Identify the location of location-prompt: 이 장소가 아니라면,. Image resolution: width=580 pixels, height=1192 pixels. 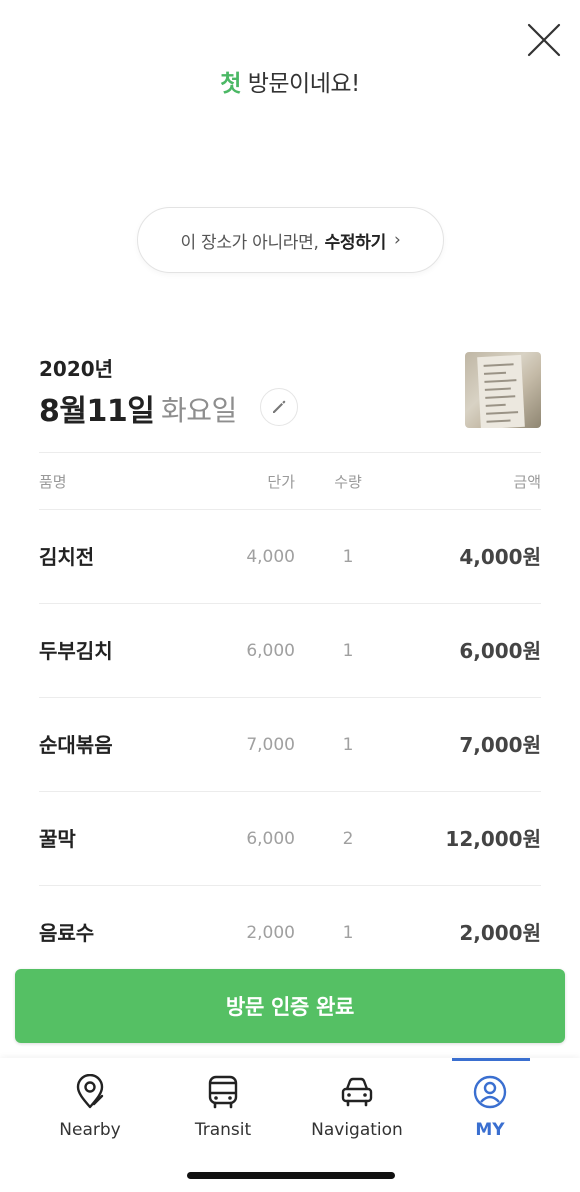
(249, 242).